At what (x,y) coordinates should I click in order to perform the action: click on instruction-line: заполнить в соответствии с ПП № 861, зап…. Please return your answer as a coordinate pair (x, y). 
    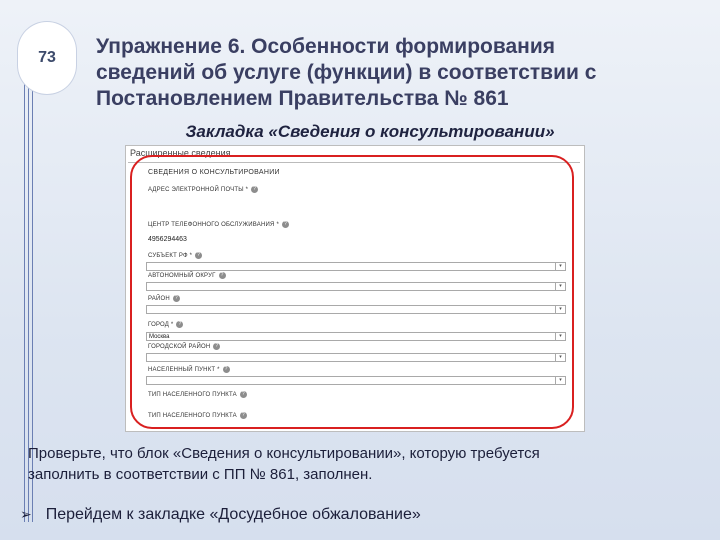
    Looking at the image, I should click on (200, 474).